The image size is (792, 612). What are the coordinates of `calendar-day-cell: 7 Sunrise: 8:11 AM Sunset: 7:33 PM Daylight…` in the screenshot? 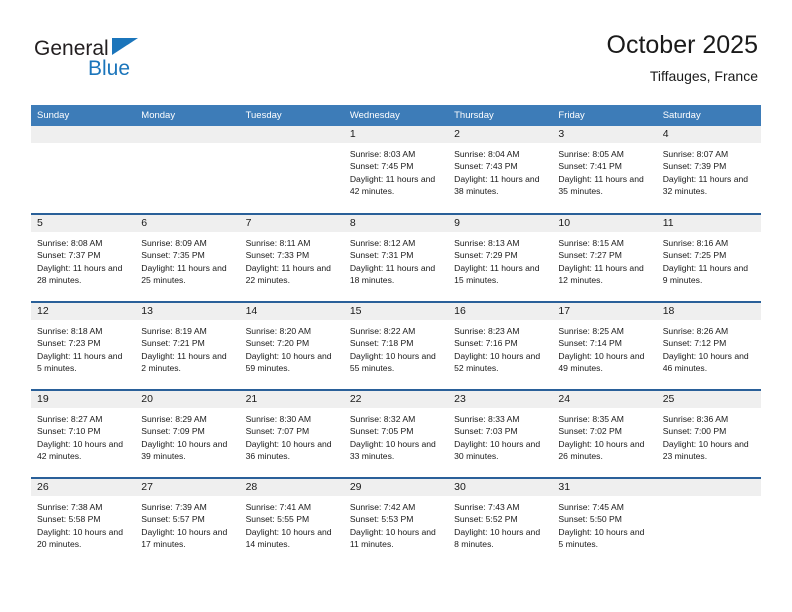 It's located at (291, 257).